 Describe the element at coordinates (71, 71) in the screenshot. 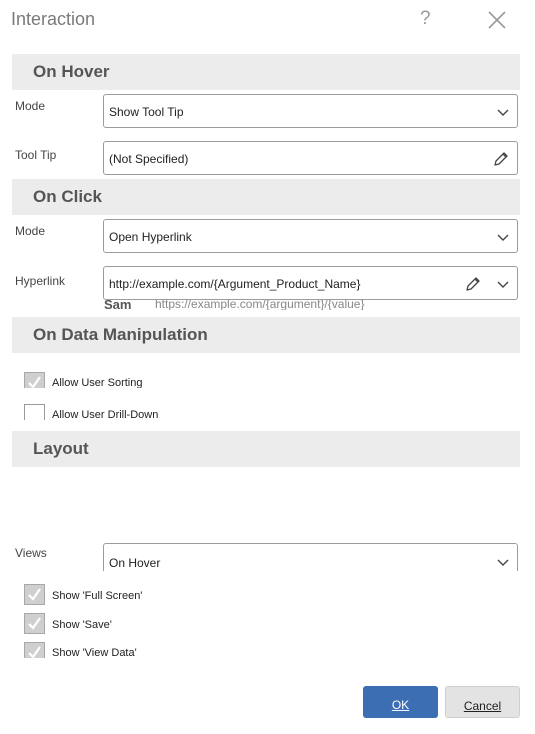

I see `section-title: On Hover` at that location.